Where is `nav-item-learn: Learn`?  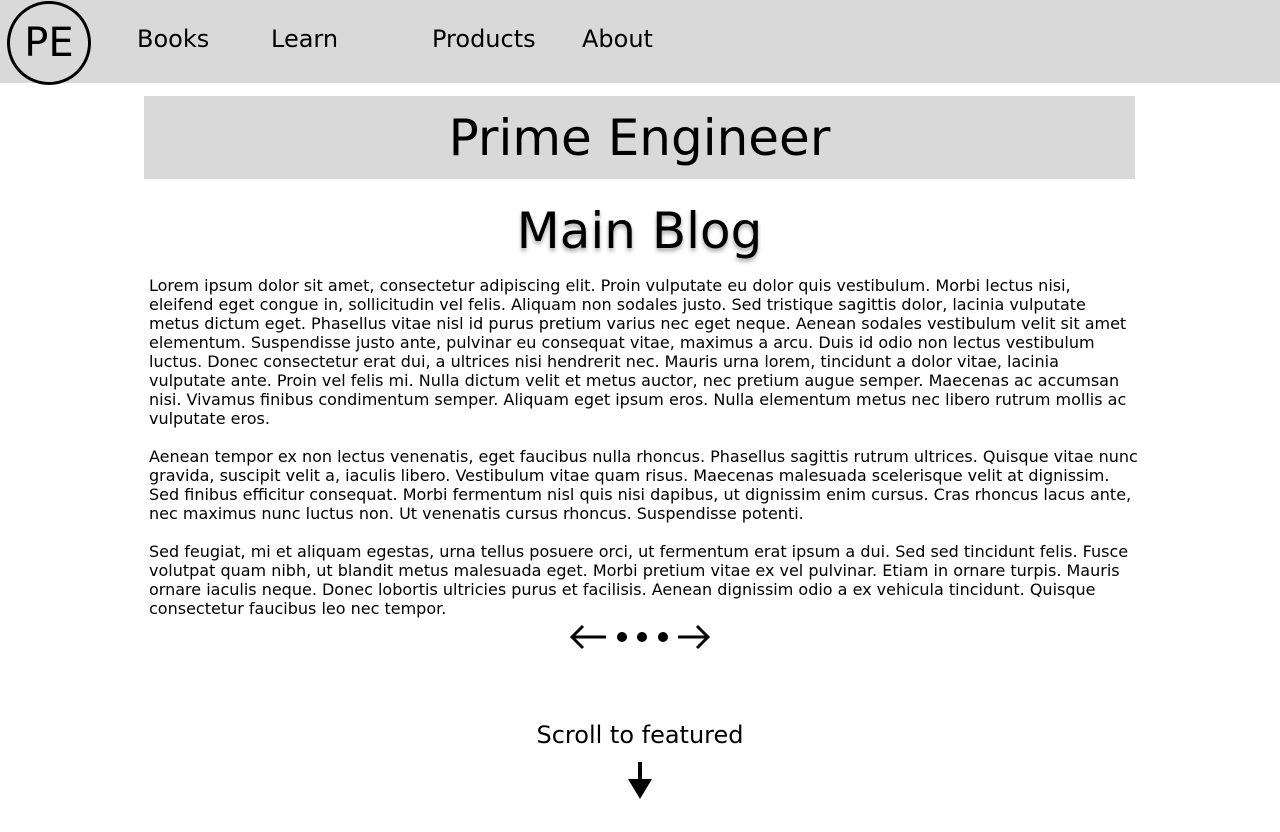
nav-item-learn: Learn is located at coordinates (304, 39).